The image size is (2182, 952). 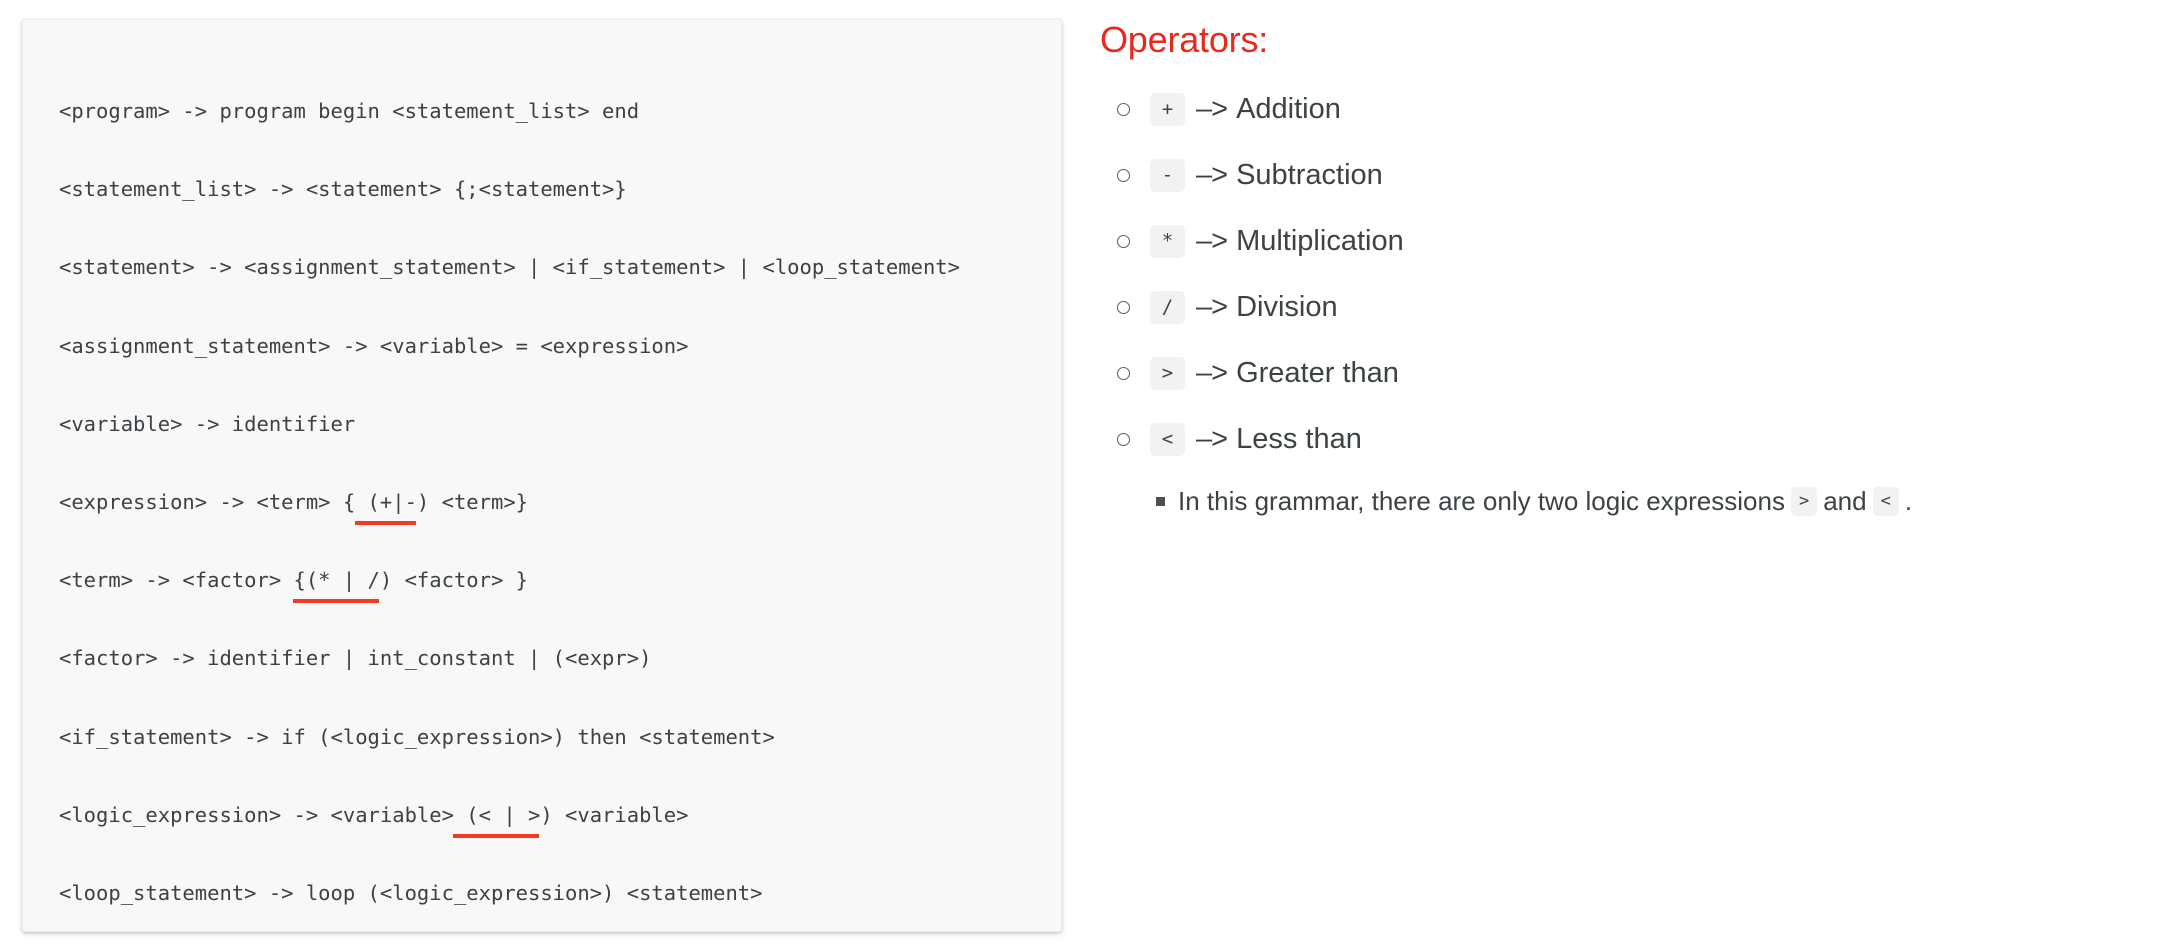 I want to click on operator-label: Division, so click(x=1287, y=306).